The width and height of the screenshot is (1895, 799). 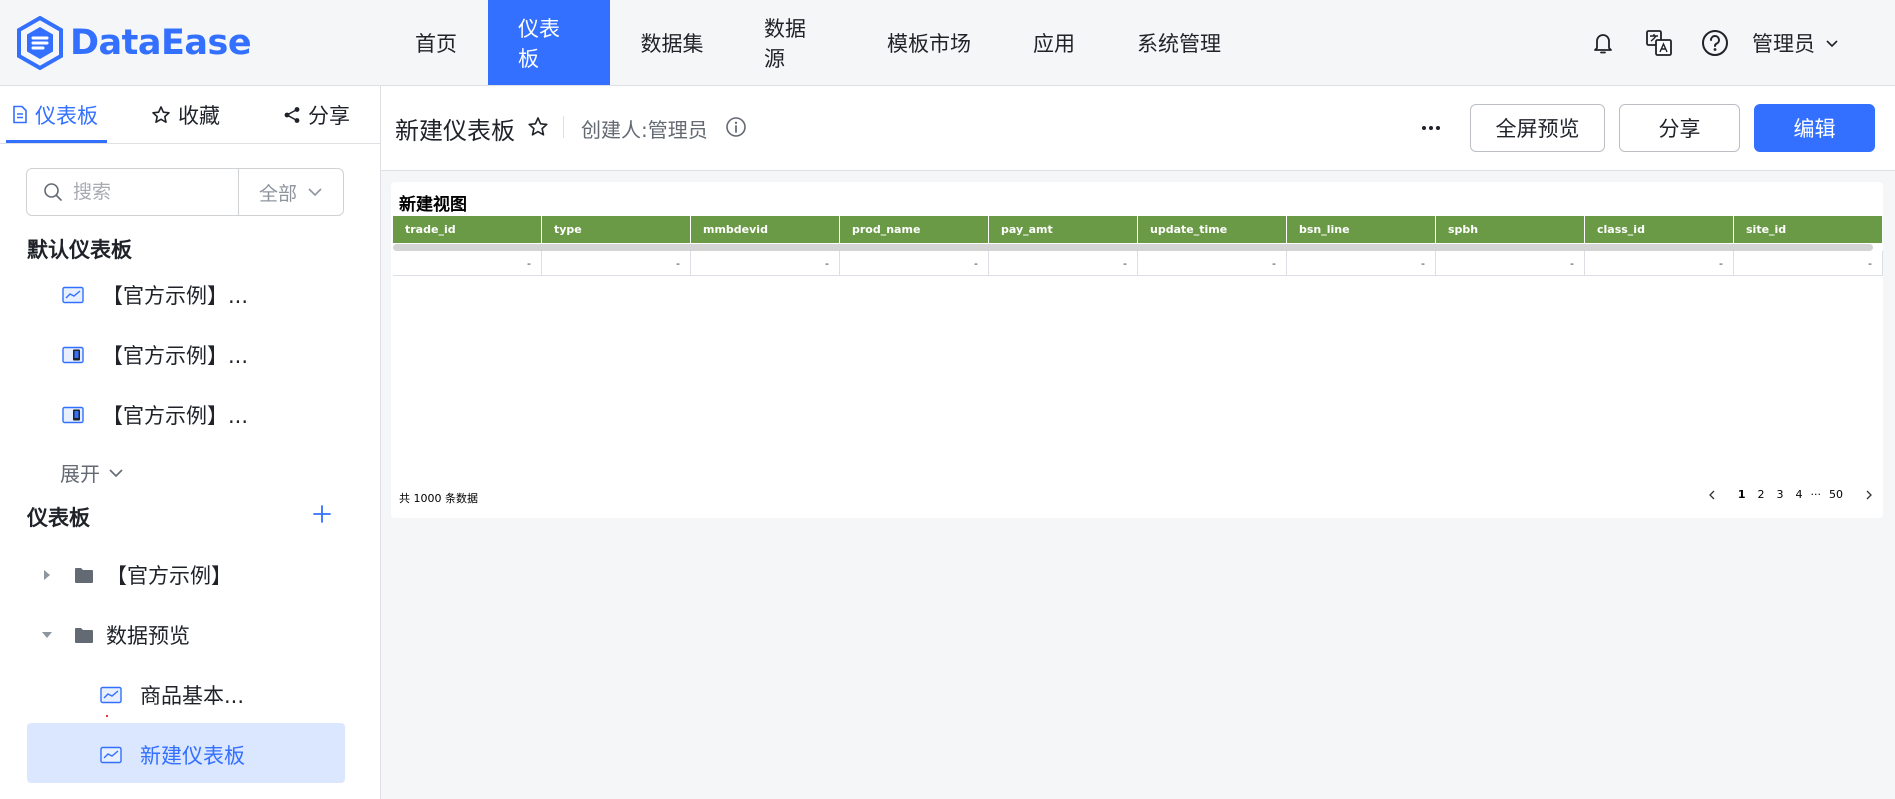 What do you see at coordinates (1799, 494) in the screenshot?
I see `page-button: 4` at bounding box center [1799, 494].